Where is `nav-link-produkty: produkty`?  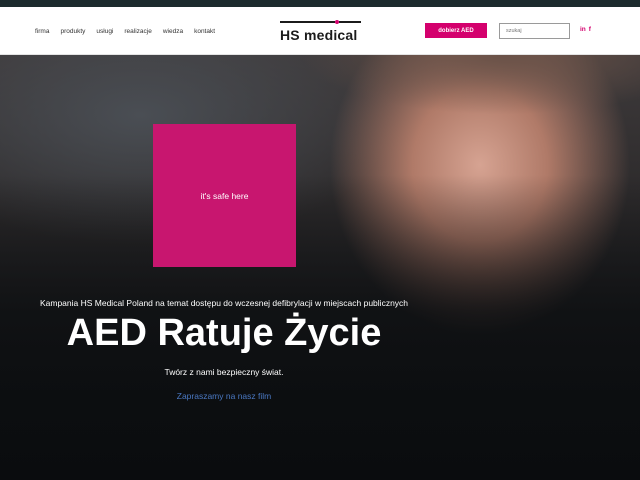
nav-link-produkty: produkty is located at coordinates (72, 31).